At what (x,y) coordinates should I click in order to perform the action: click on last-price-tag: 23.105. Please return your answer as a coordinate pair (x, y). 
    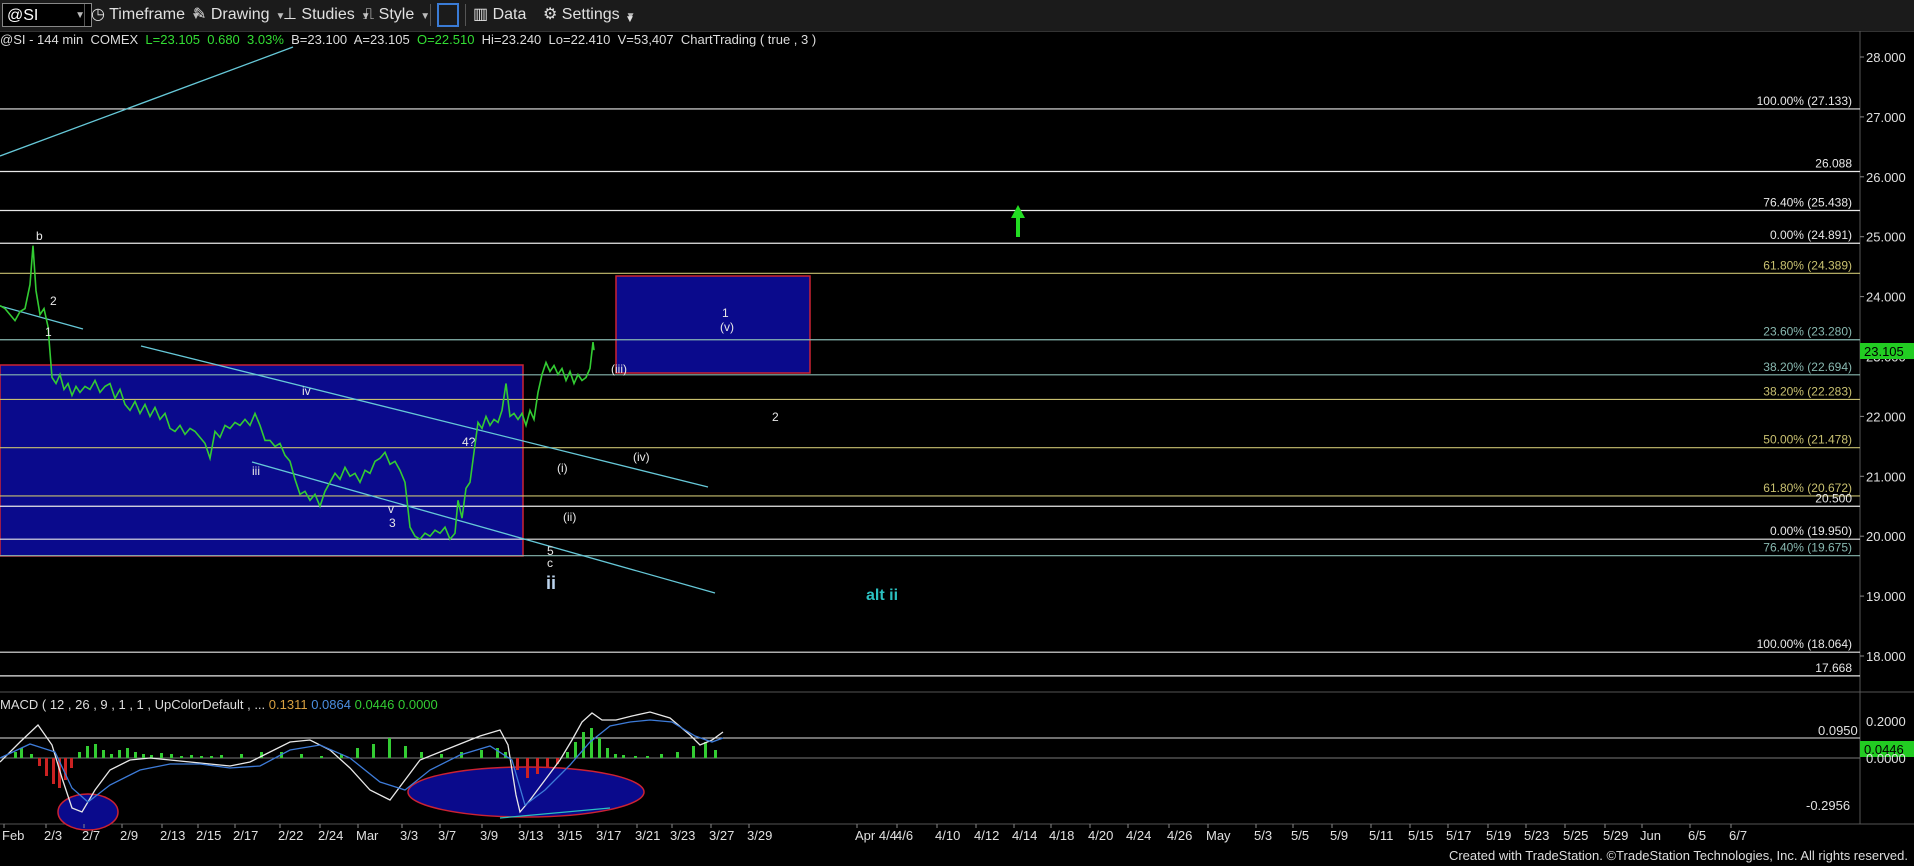
    Looking at the image, I should click on (1887, 351).